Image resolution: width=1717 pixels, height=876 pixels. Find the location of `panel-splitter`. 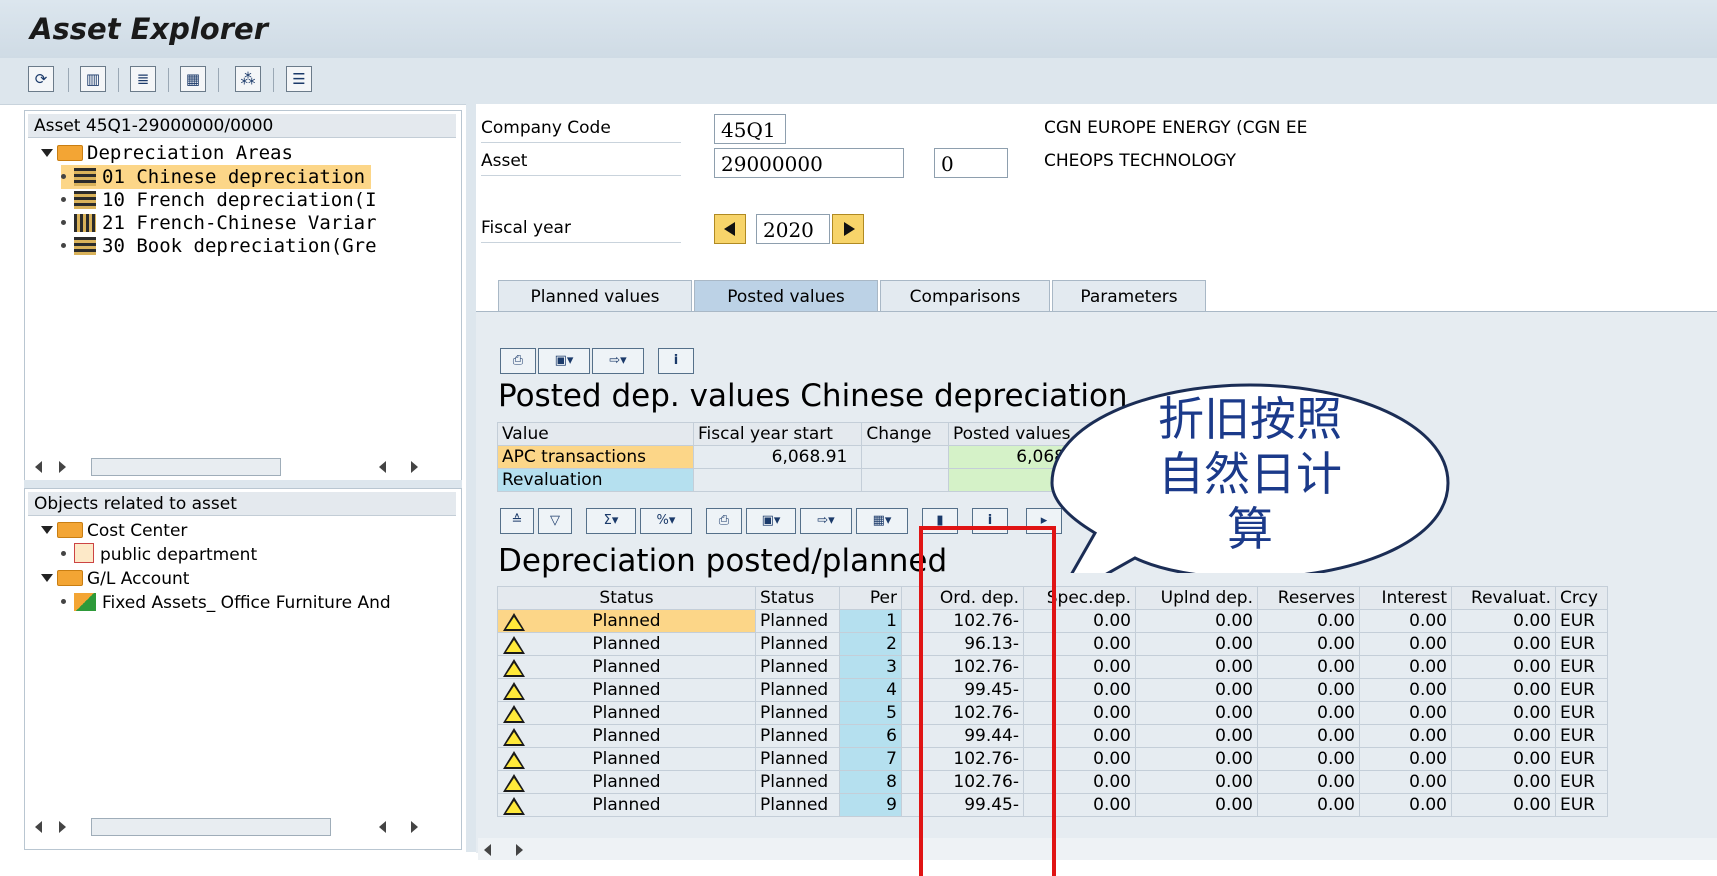

panel-splitter is located at coordinates (243, 484).